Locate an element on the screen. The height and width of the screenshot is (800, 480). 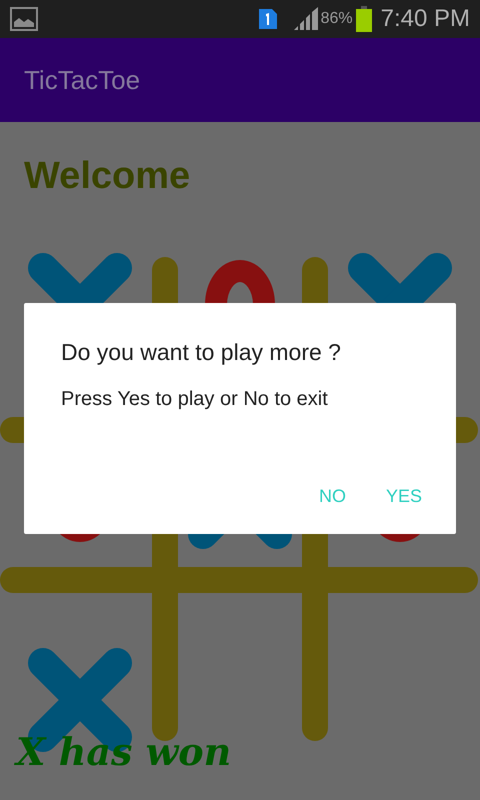
dialog-message: Press Yes to play or No to exit is located at coordinates (195, 399).